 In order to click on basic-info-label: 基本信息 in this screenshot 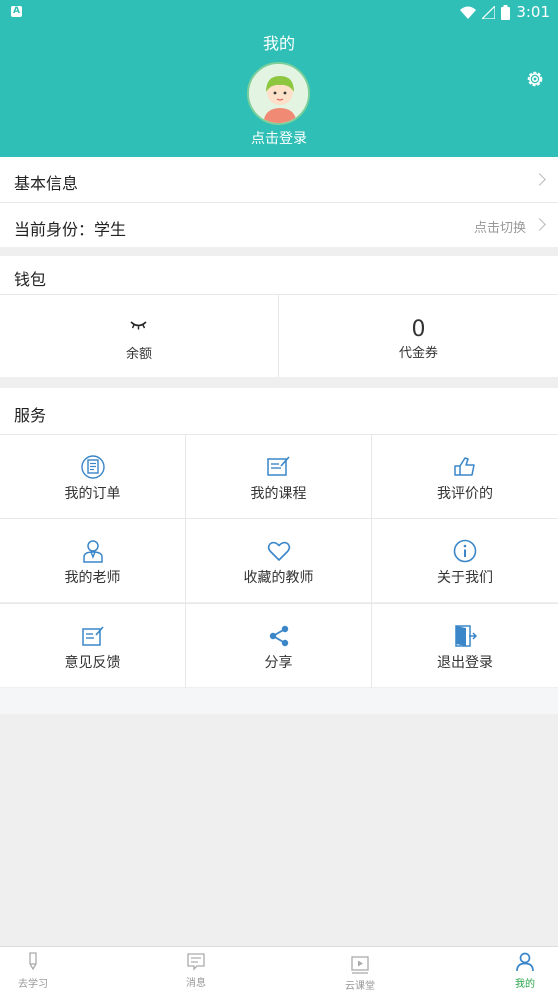, I will do `click(46, 183)`.